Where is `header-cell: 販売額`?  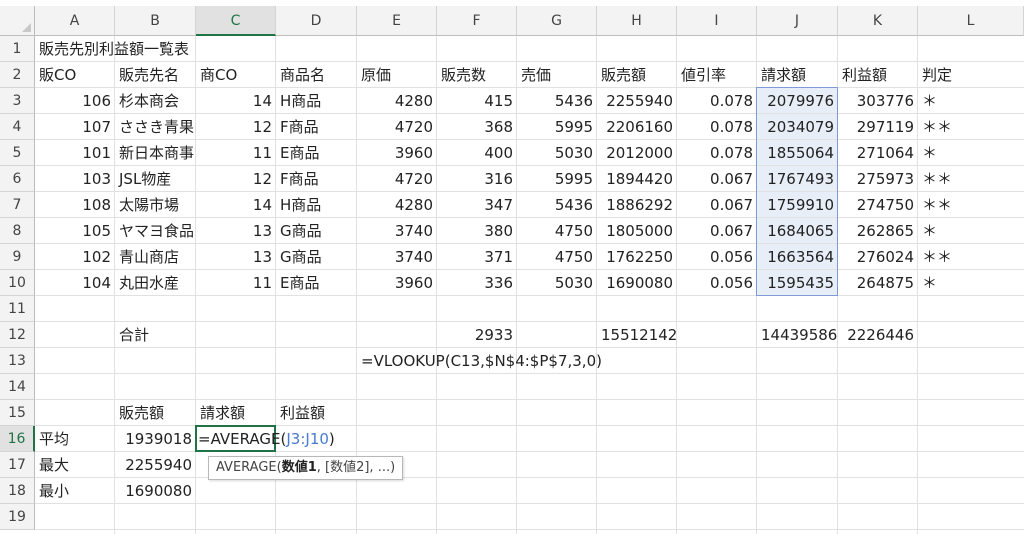
header-cell: 販売額 is located at coordinates (637, 75).